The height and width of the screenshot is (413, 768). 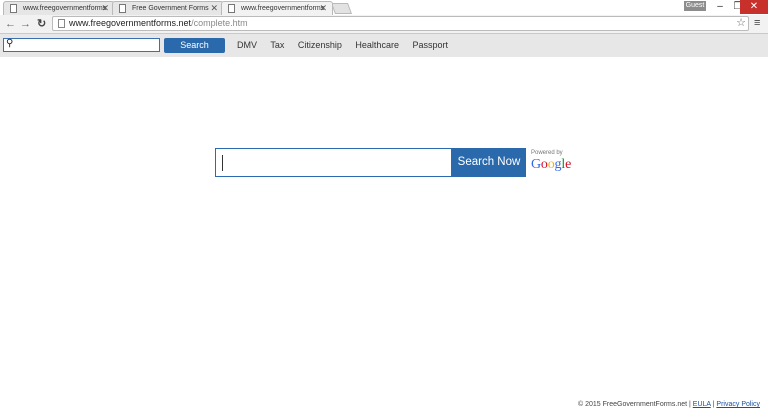 I want to click on tab-1: www.freegovernmentforms ✕, so click(x=59, y=8).